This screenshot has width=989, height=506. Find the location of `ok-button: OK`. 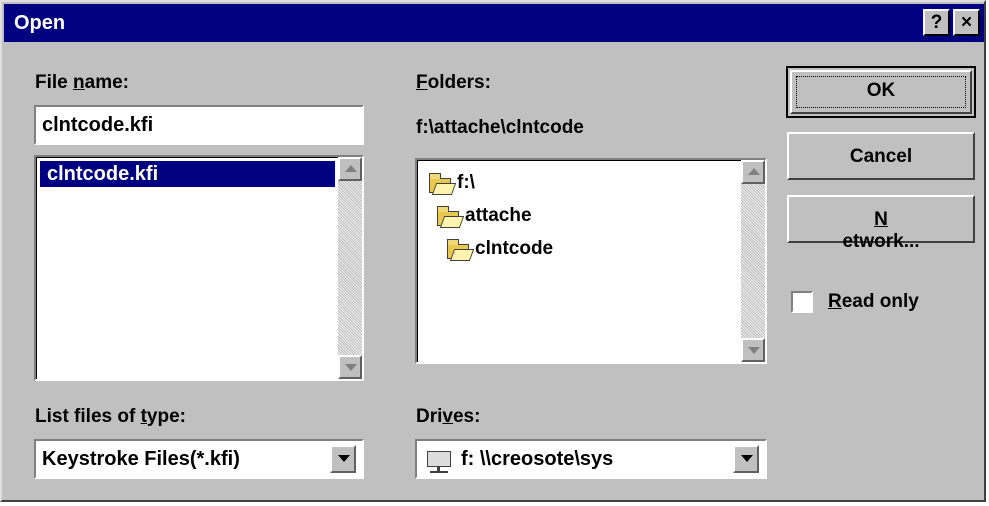

ok-button: OK is located at coordinates (881, 92).